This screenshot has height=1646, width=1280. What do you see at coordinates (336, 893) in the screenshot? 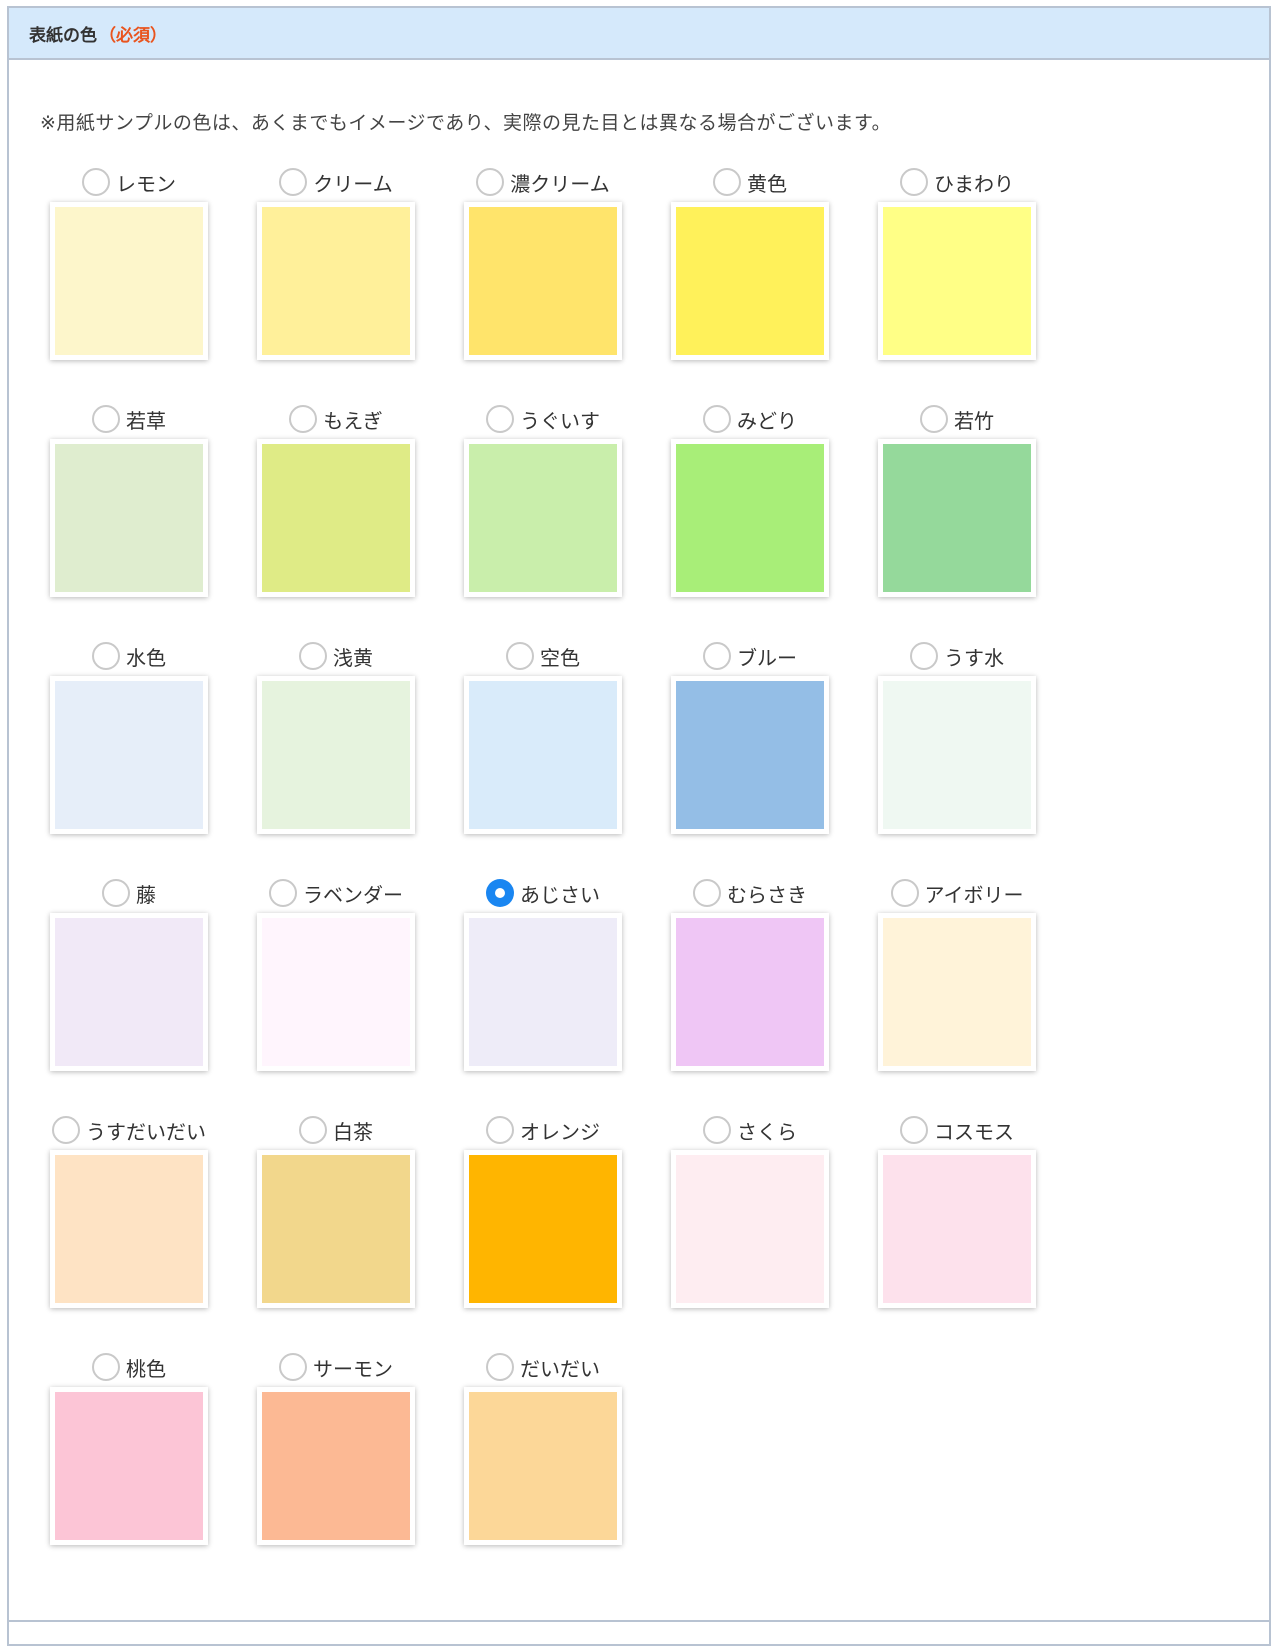
I see `color-option-label: ラベンダー` at bounding box center [336, 893].